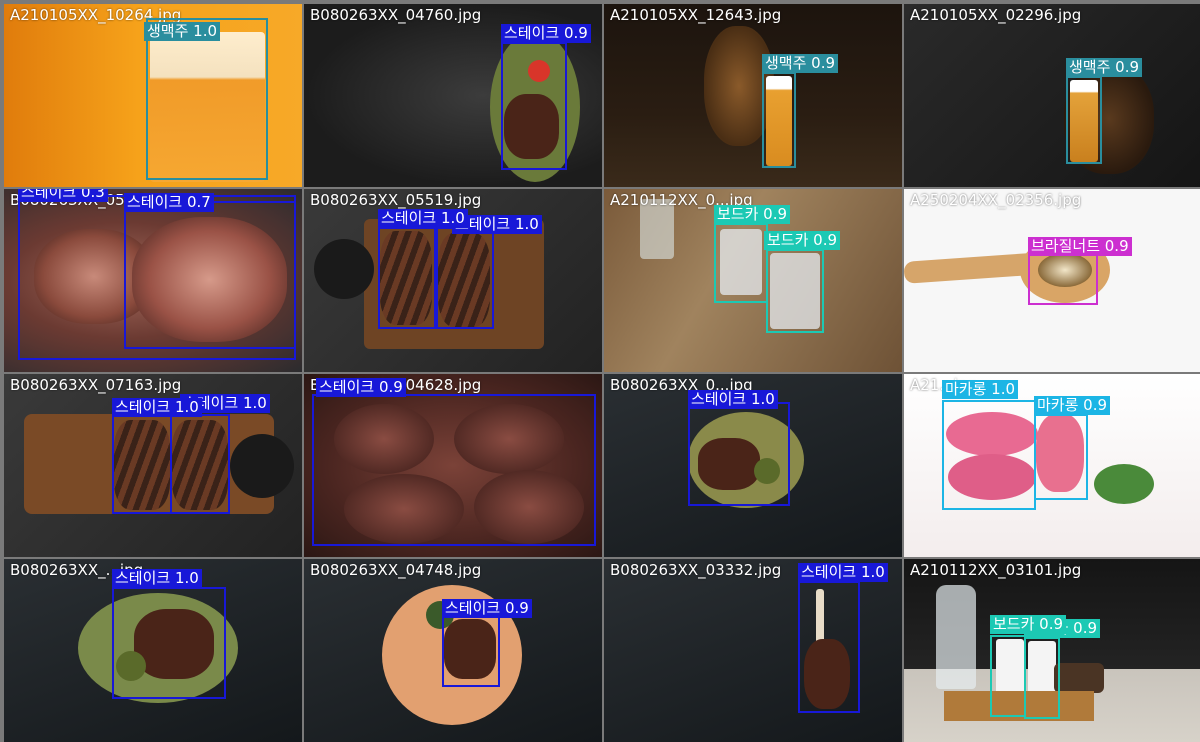  I want to click on image-filename: A210105XX_12643.jpg, so click(696, 15).